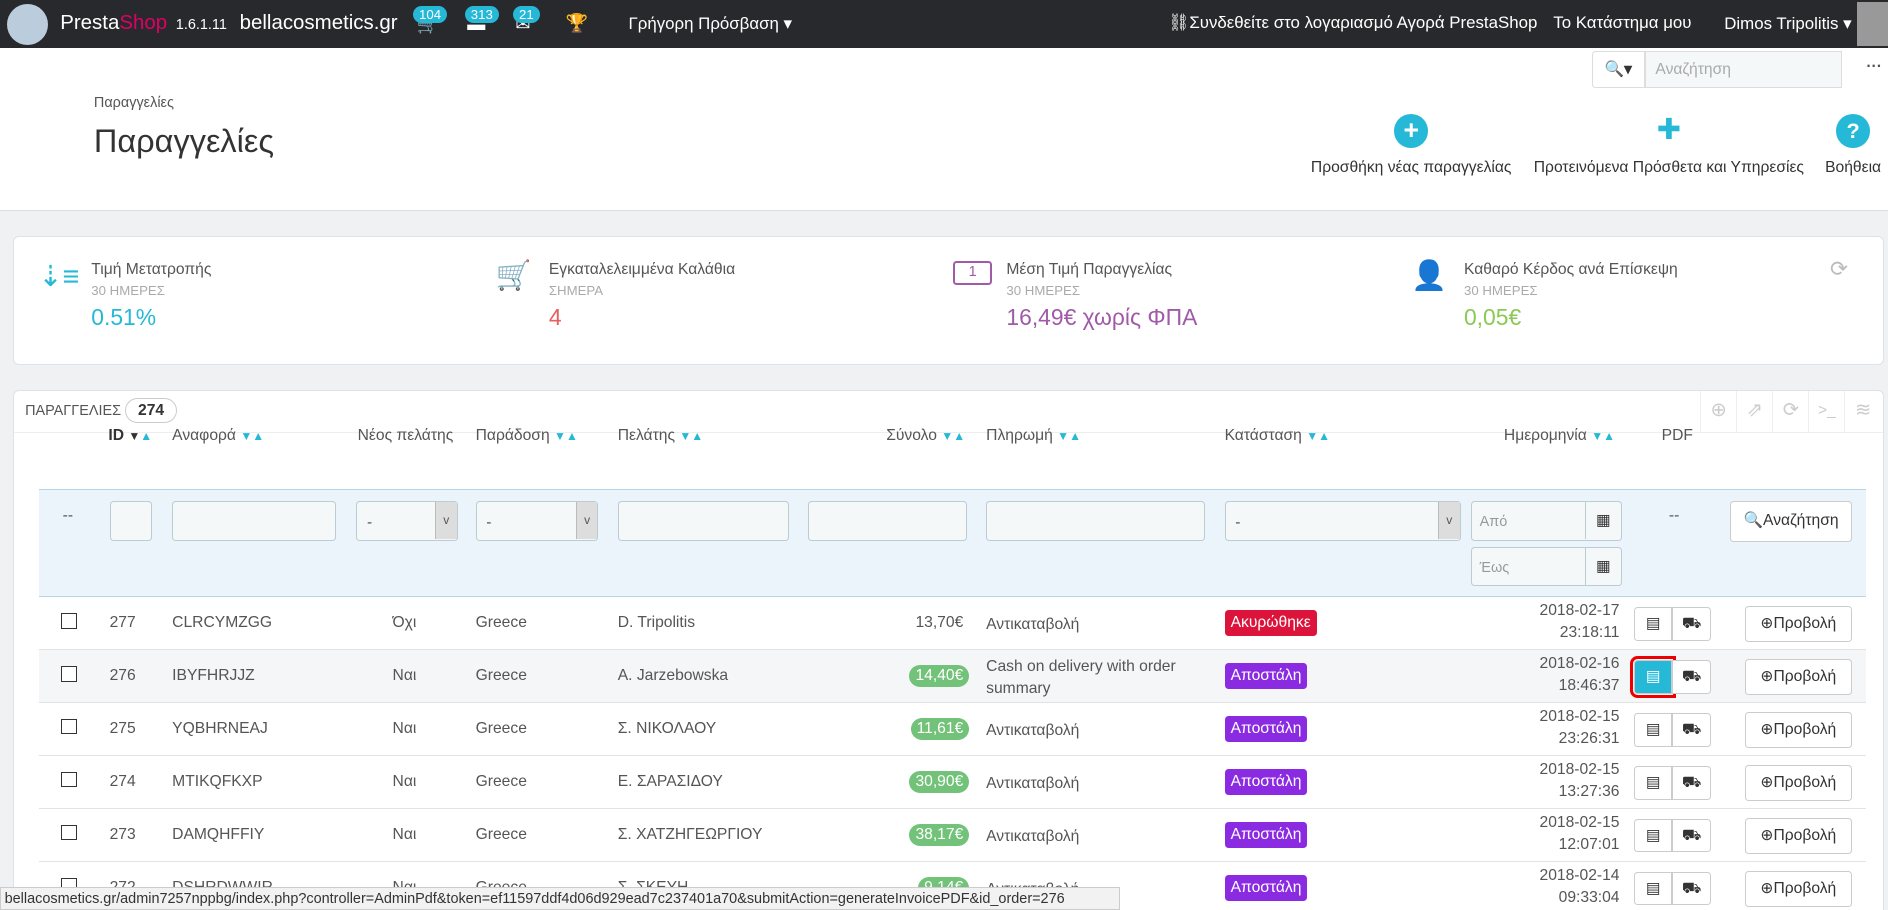 The width and height of the screenshot is (1888, 910). I want to click on user-name: Dimos Tripolitis, so click(1781, 24).